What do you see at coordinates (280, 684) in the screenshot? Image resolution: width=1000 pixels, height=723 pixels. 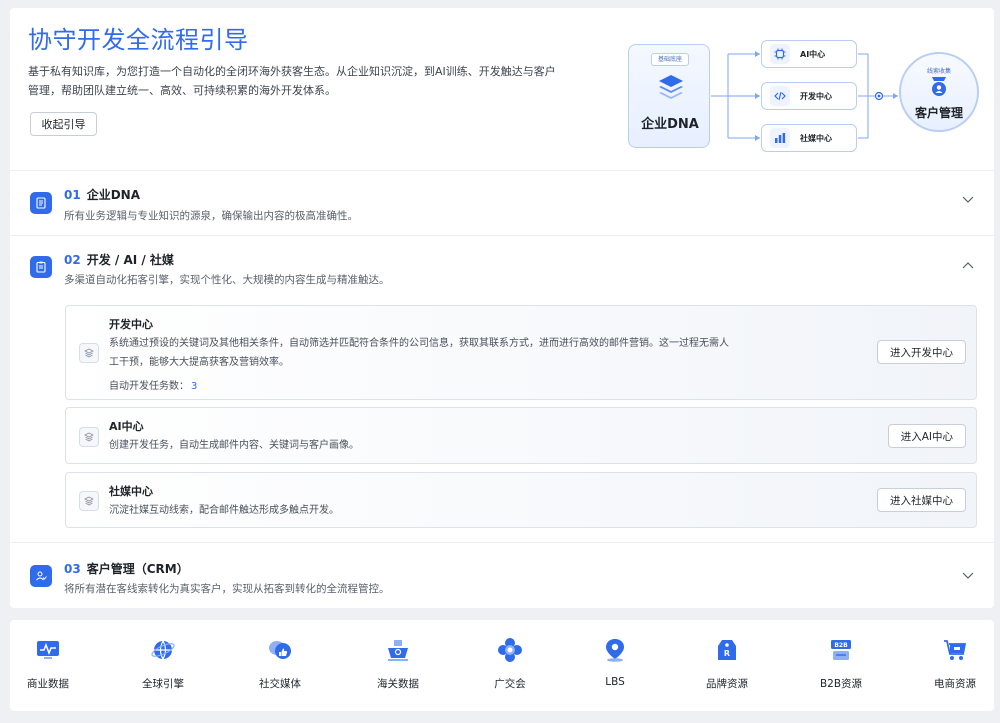 I see `tool-label: 社交媒体` at bounding box center [280, 684].